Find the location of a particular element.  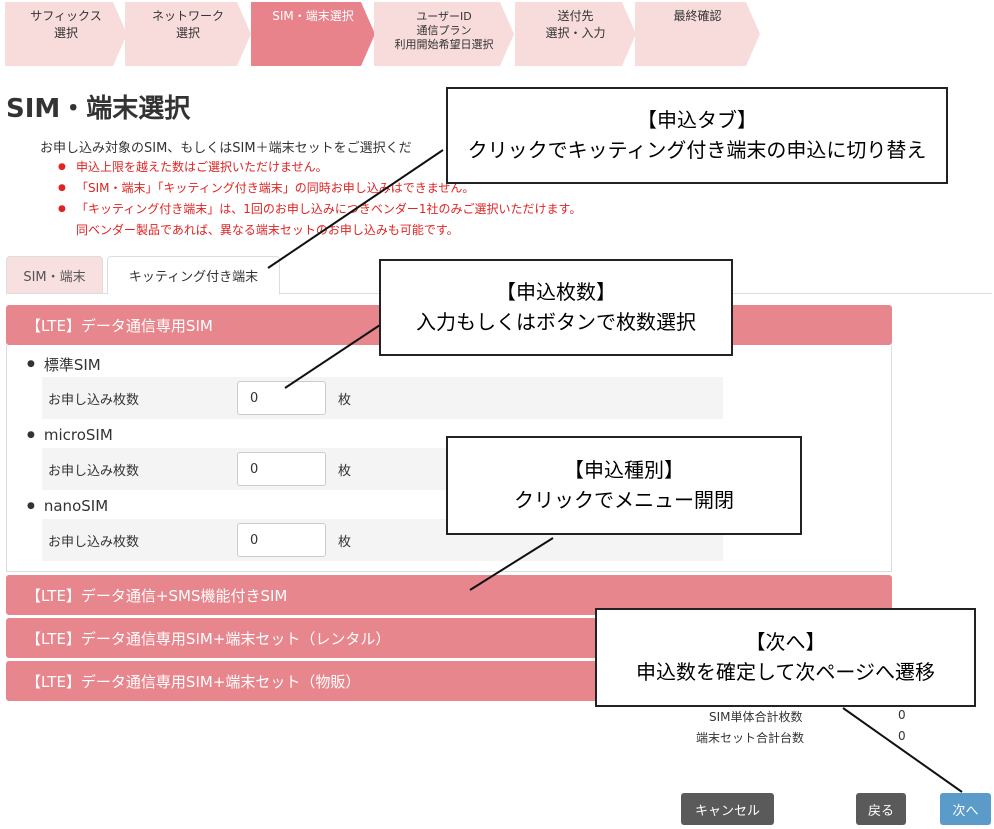

callout-text: クリックでメニュー開閉 is located at coordinates (624, 500).